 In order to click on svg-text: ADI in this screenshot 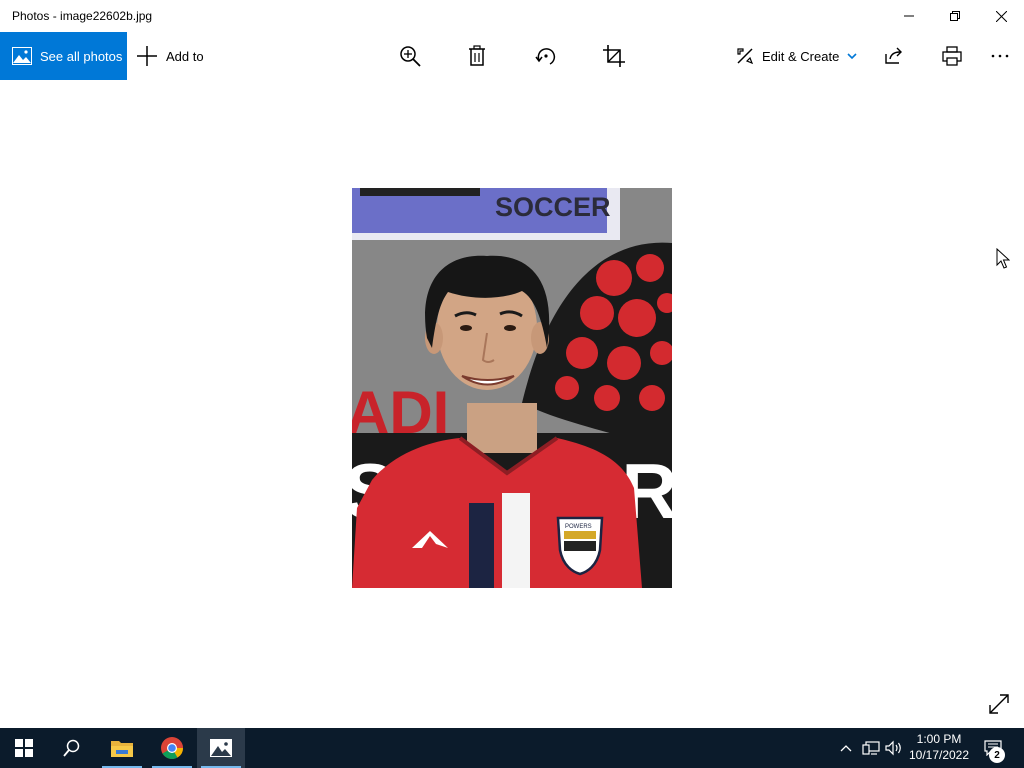, I will do `click(400, 412)`.